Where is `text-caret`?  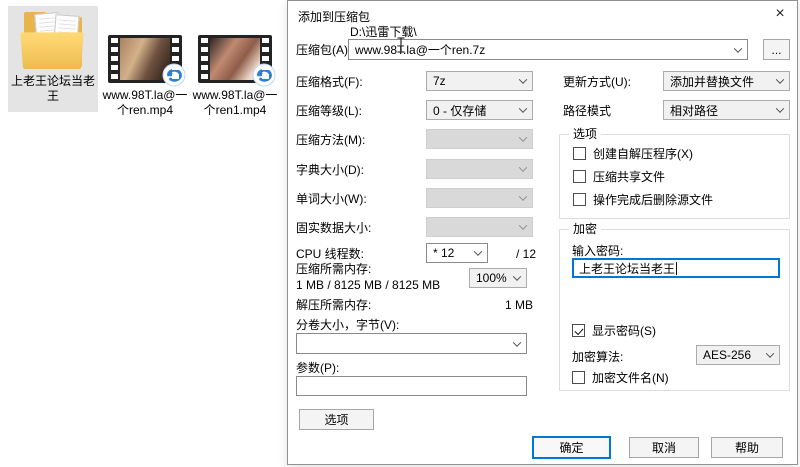
text-caret is located at coordinates (677, 268).